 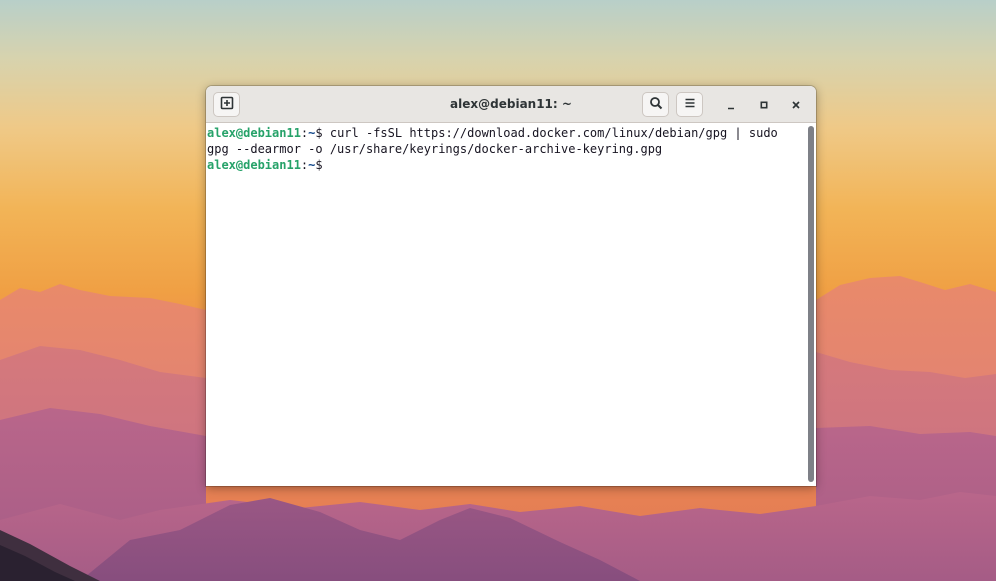 I want to click on minimize-icon, so click(x=731, y=105).